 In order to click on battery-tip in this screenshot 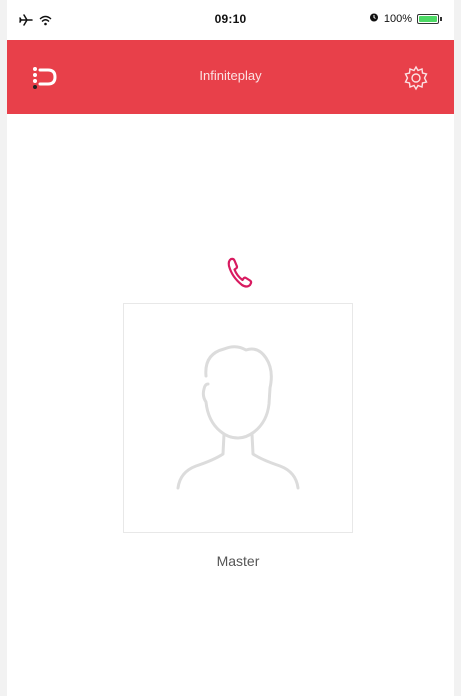, I will do `click(441, 18)`.